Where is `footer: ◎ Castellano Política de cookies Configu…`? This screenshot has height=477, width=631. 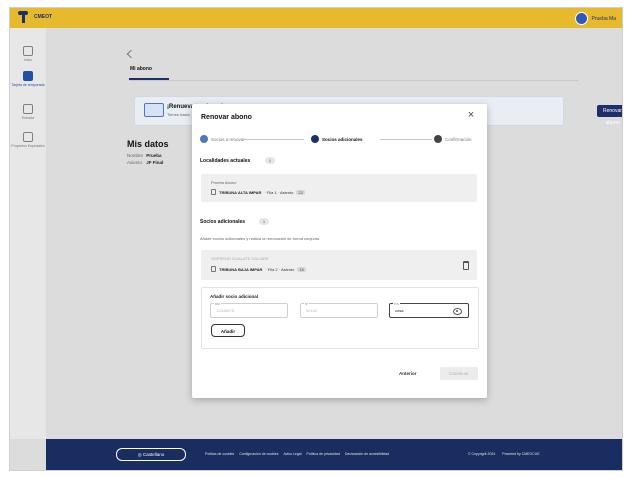 footer: ◎ Castellano Política de cookies Configu… is located at coordinates (334, 454).